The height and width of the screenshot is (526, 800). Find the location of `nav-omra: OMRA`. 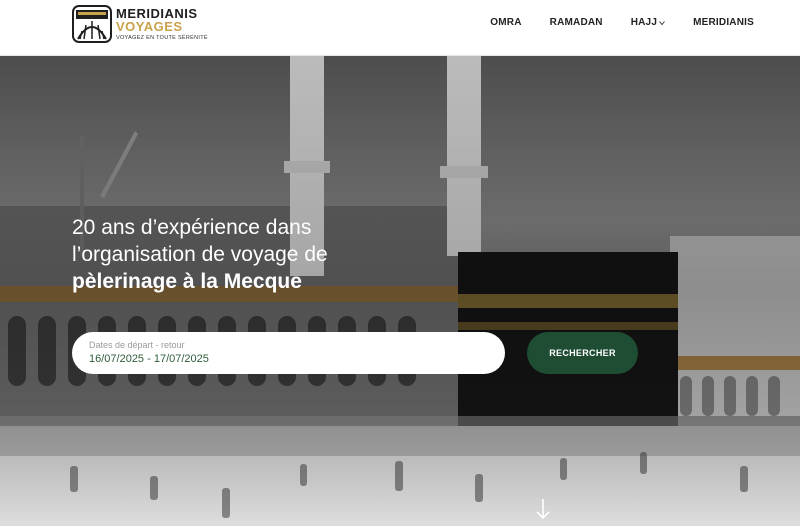

nav-omra: OMRA is located at coordinates (505, 22).